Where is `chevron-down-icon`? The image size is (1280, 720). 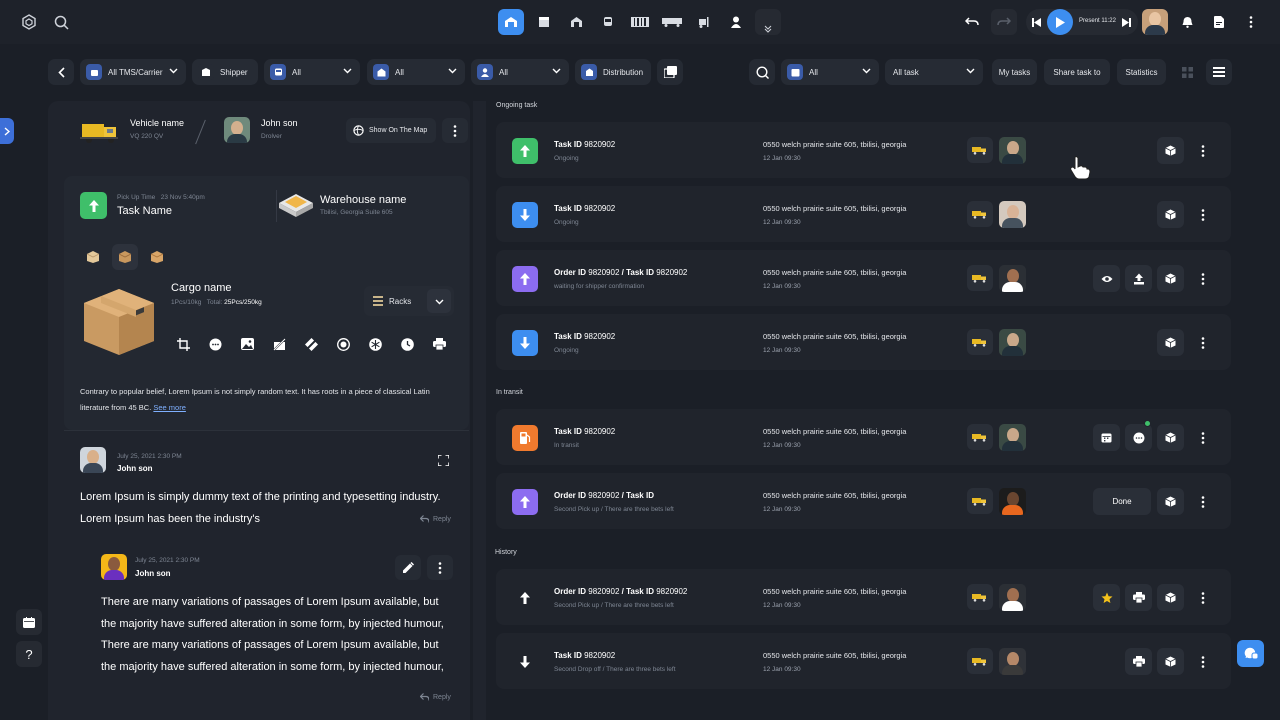
chevron-down-icon is located at coordinates (439, 301).